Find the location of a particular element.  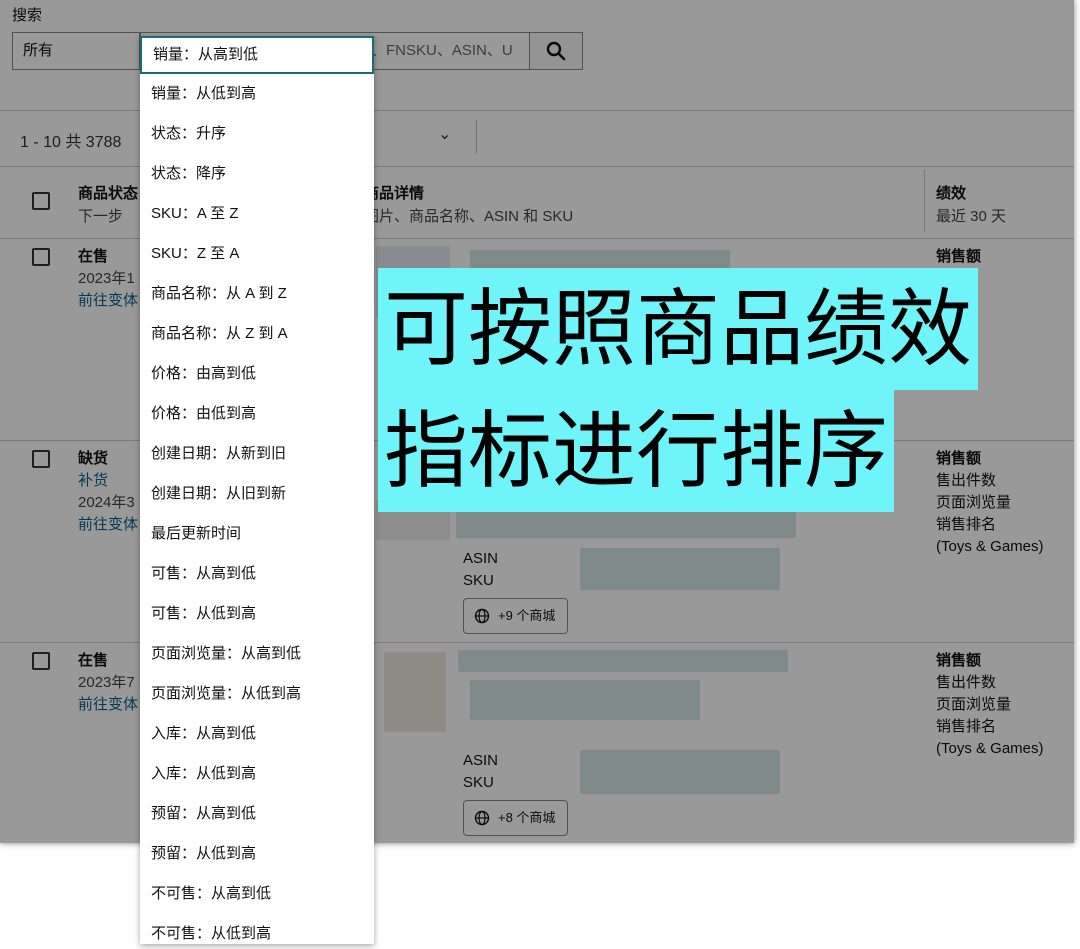

restock-link: 补货 is located at coordinates (108, 481).